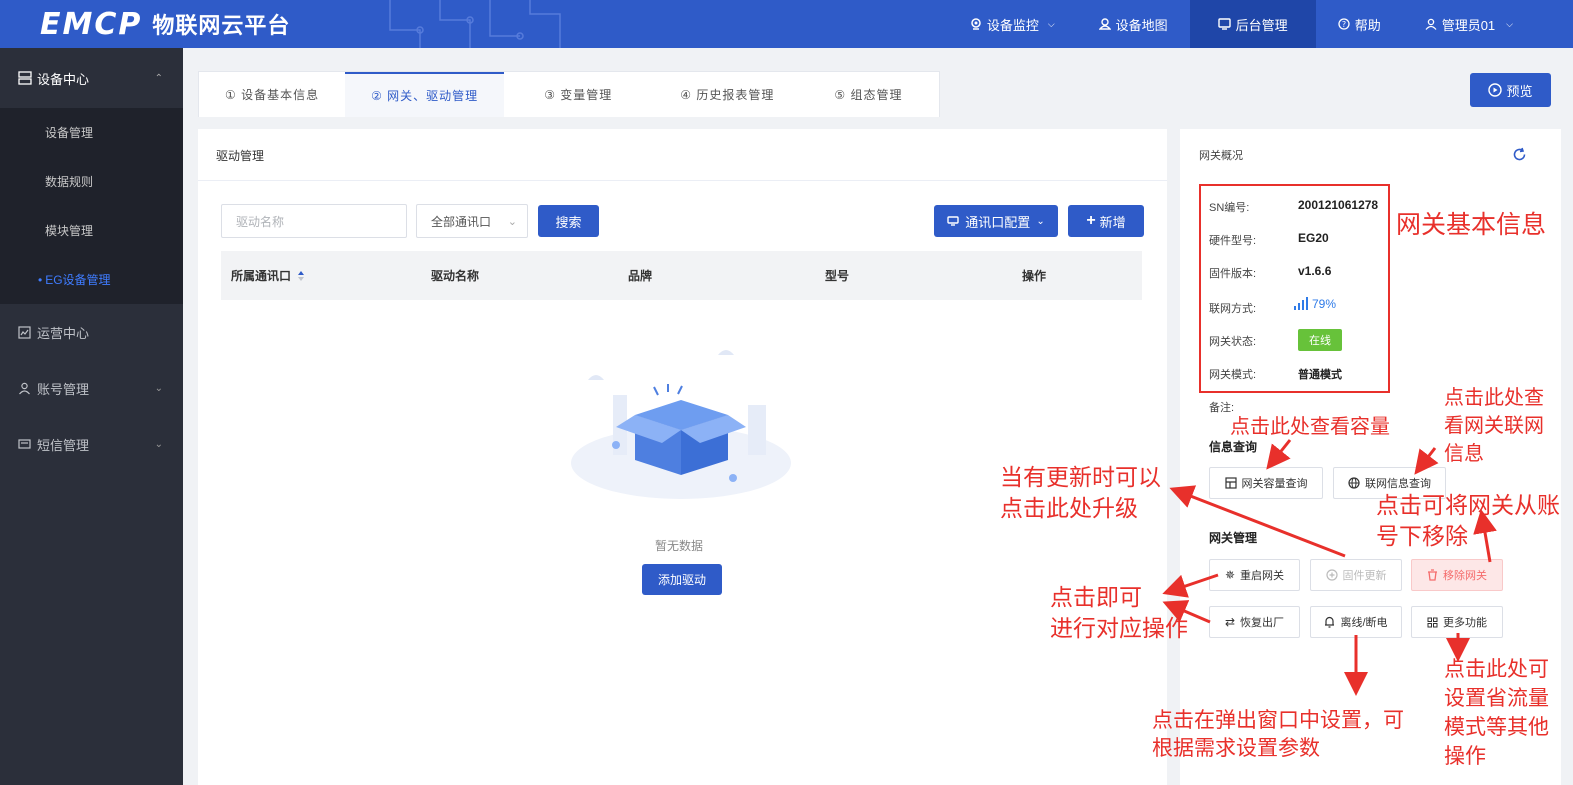 This screenshot has width=1573, height=785. Describe the element at coordinates (727, 94) in the screenshot. I see `tab-history-report: ④ 历史报表管理` at that location.